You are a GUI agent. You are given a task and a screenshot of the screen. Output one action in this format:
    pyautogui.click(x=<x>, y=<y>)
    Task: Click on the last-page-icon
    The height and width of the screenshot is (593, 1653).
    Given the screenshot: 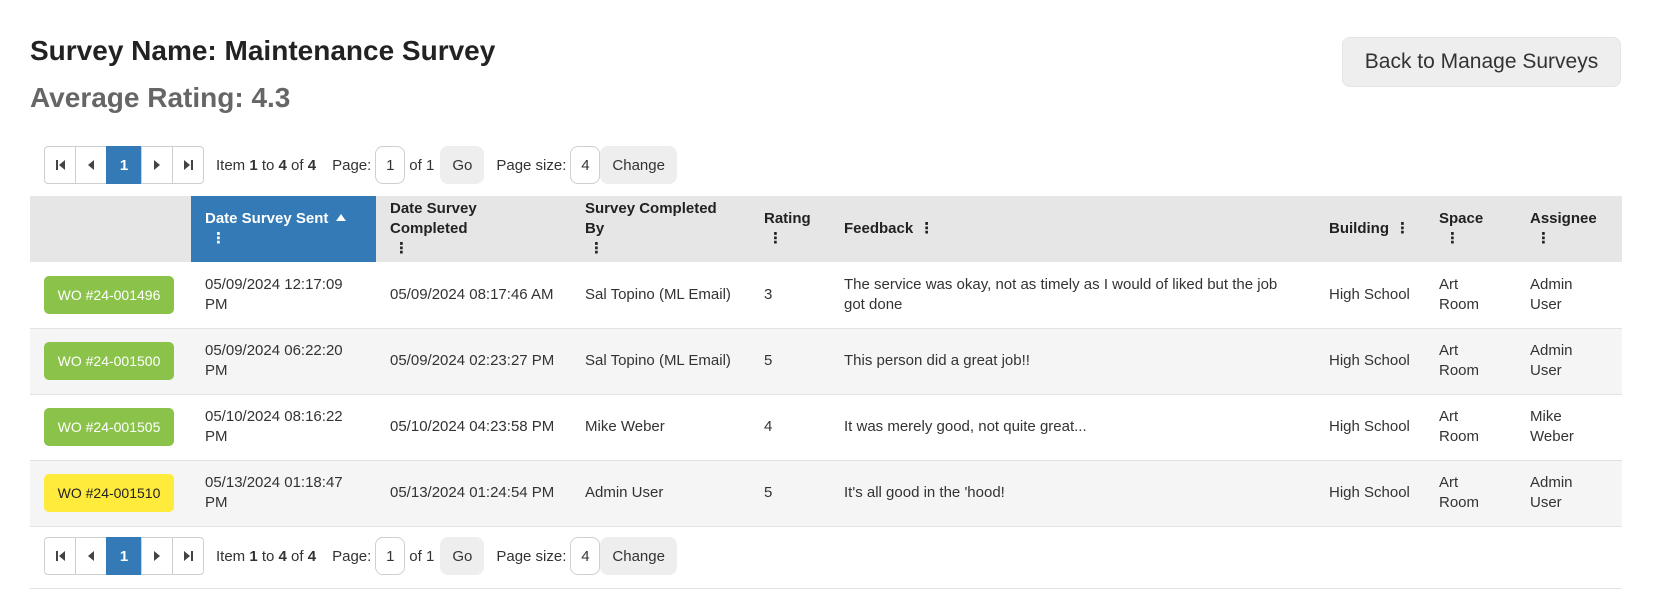 What is the action you would take?
    pyautogui.click(x=188, y=556)
    